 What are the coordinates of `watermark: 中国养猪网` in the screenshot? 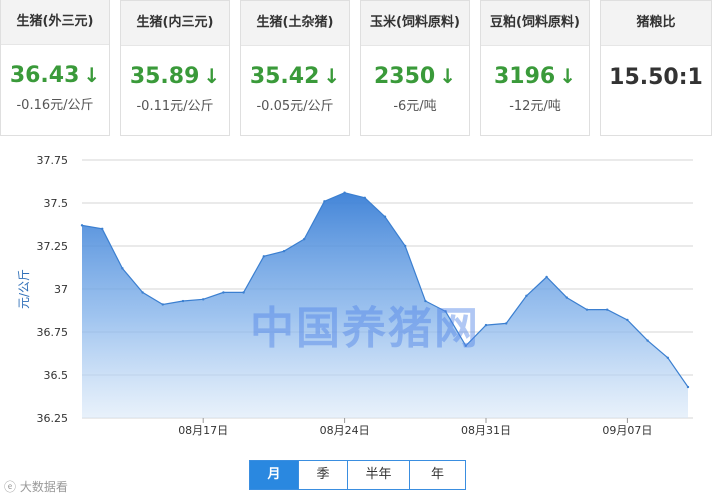 It's located at (365, 328).